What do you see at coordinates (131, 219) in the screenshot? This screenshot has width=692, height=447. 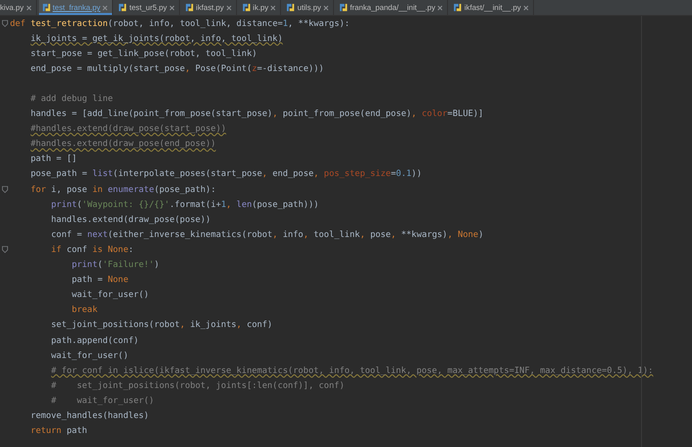 I see `code-line: handles.extend(draw_pose(pose))` at bounding box center [131, 219].